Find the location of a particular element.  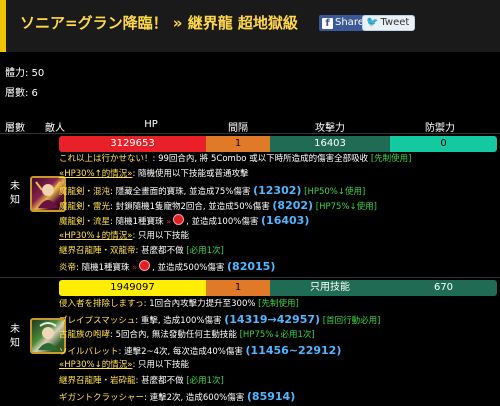

enemy2-def: 670 is located at coordinates (443, 288).